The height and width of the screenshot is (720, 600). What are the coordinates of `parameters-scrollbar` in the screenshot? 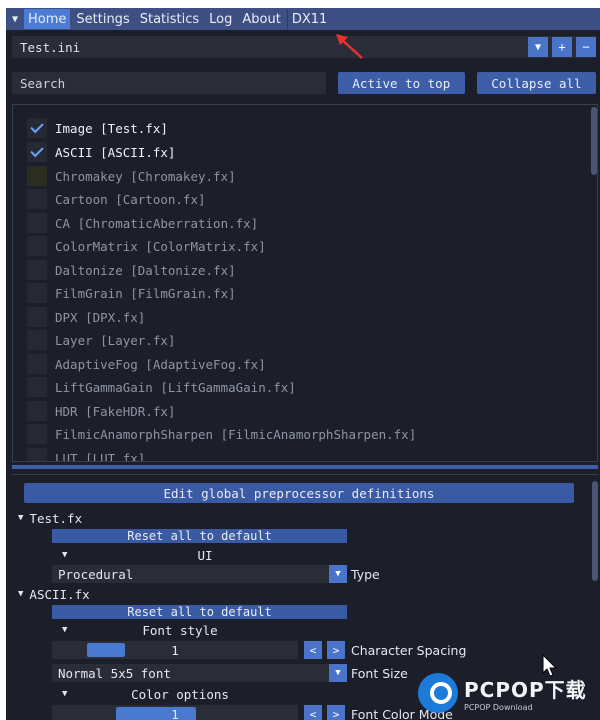 It's located at (595, 531).